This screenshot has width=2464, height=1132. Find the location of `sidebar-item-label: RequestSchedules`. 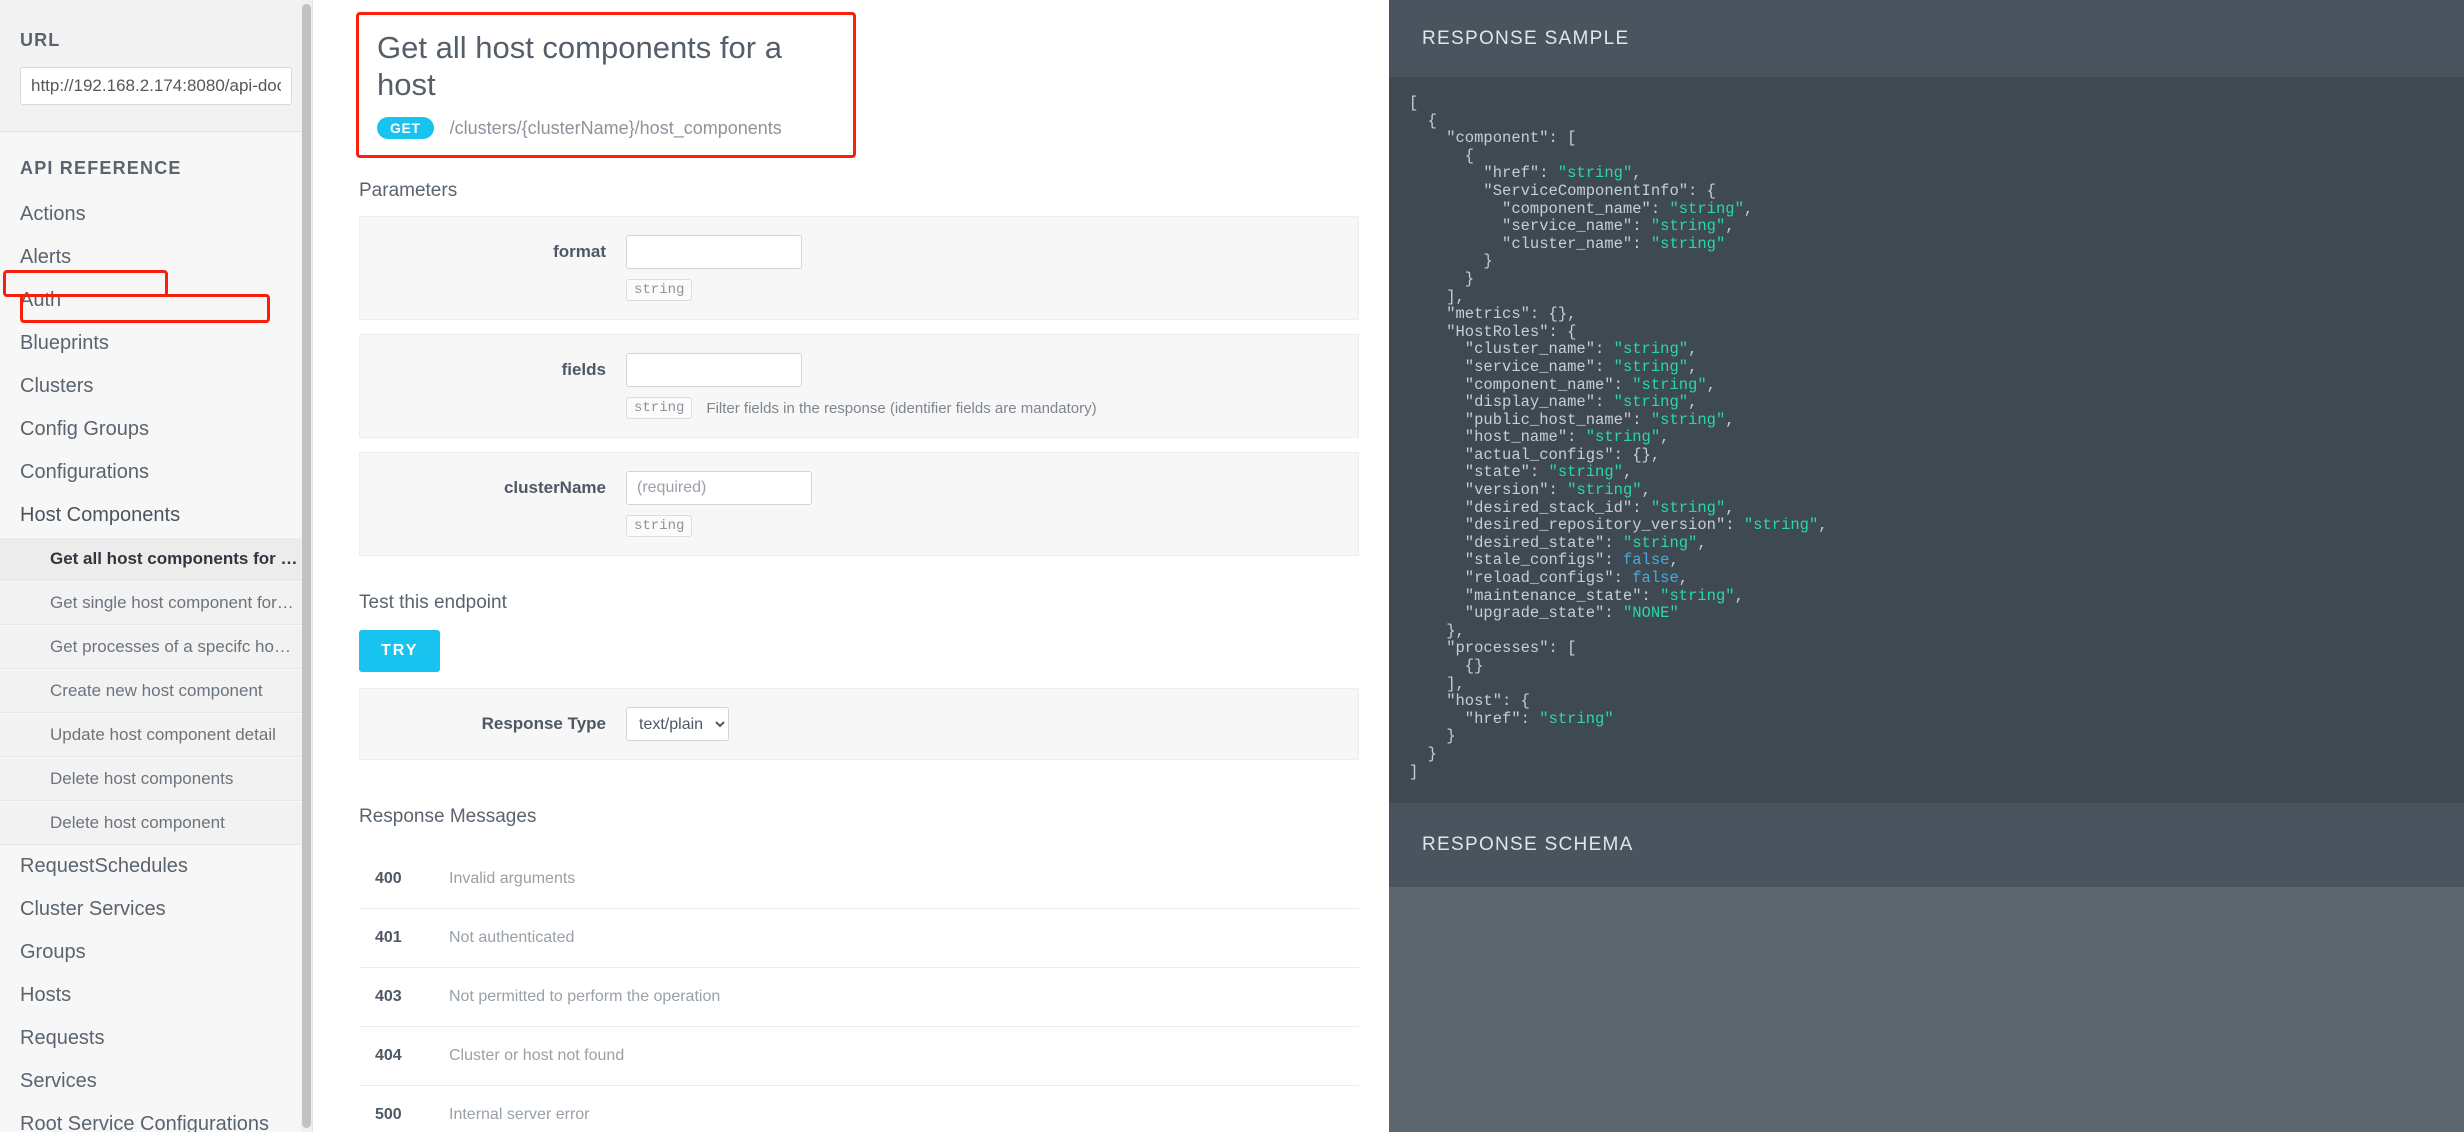

sidebar-item-label: RequestSchedules is located at coordinates (104, 866).